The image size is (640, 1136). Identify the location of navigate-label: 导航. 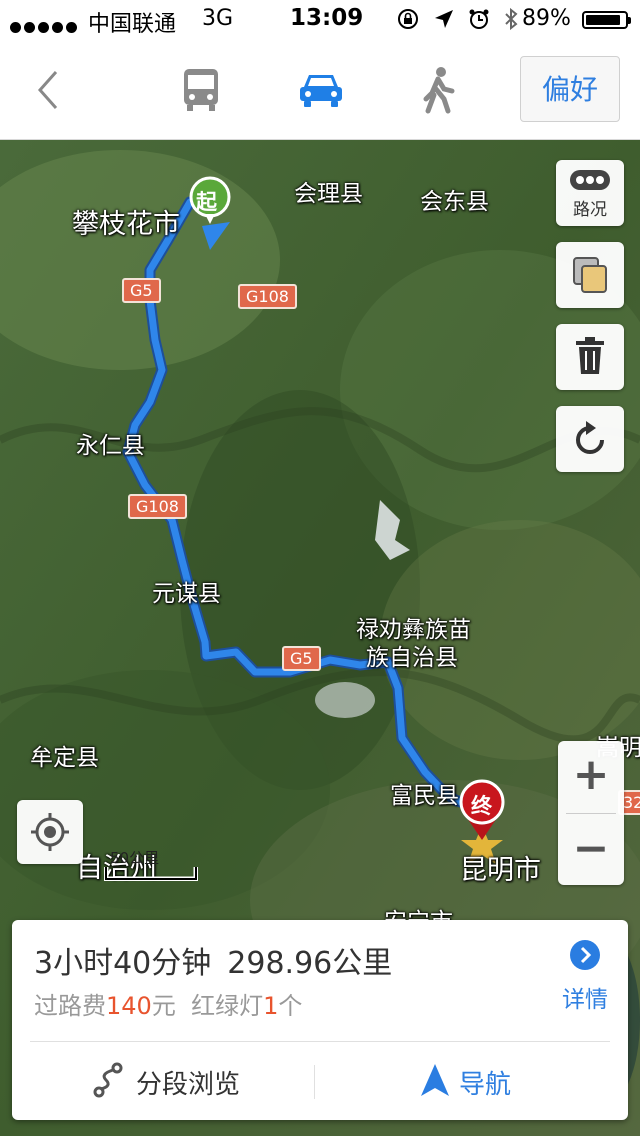
(485, 1085).